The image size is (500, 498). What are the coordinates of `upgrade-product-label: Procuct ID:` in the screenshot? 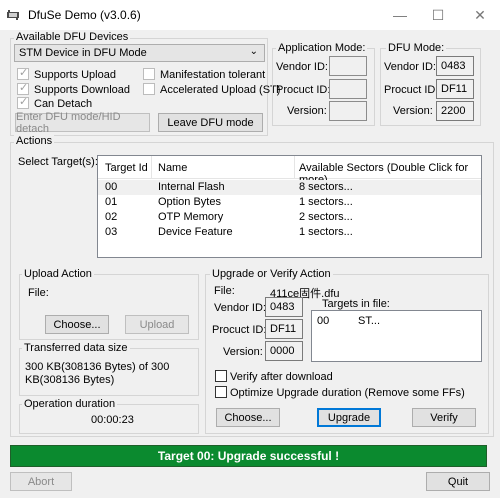 It's located at (239, 330).